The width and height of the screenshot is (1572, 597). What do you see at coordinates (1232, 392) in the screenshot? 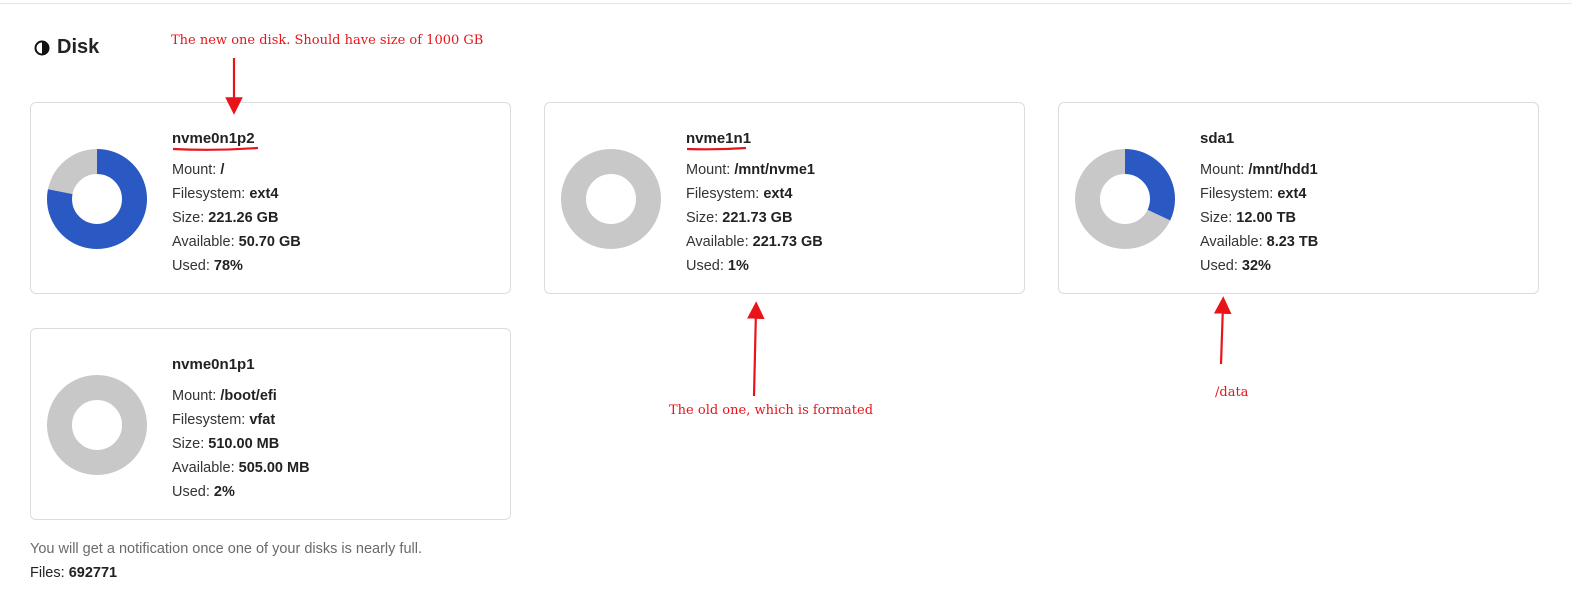
I see `annotation-data: /data` at bounding box center [1232, 392].